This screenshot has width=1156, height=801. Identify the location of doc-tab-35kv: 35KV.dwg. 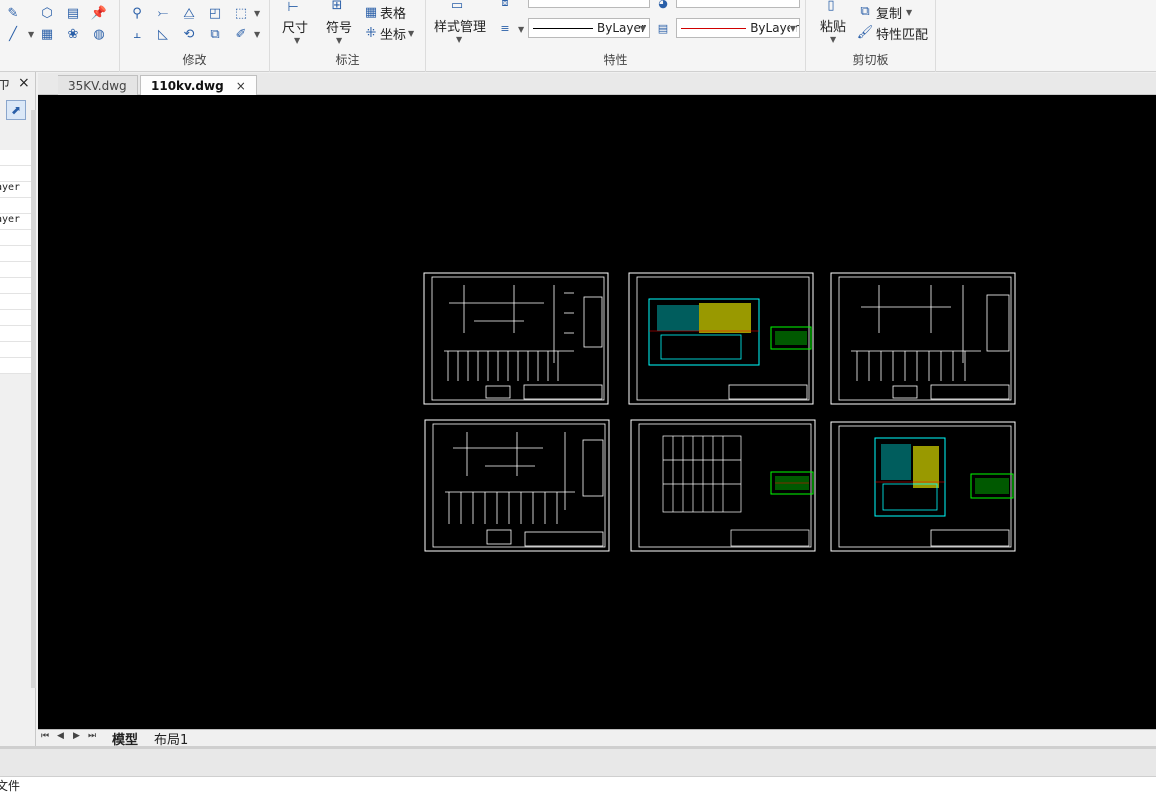
(98, 85).